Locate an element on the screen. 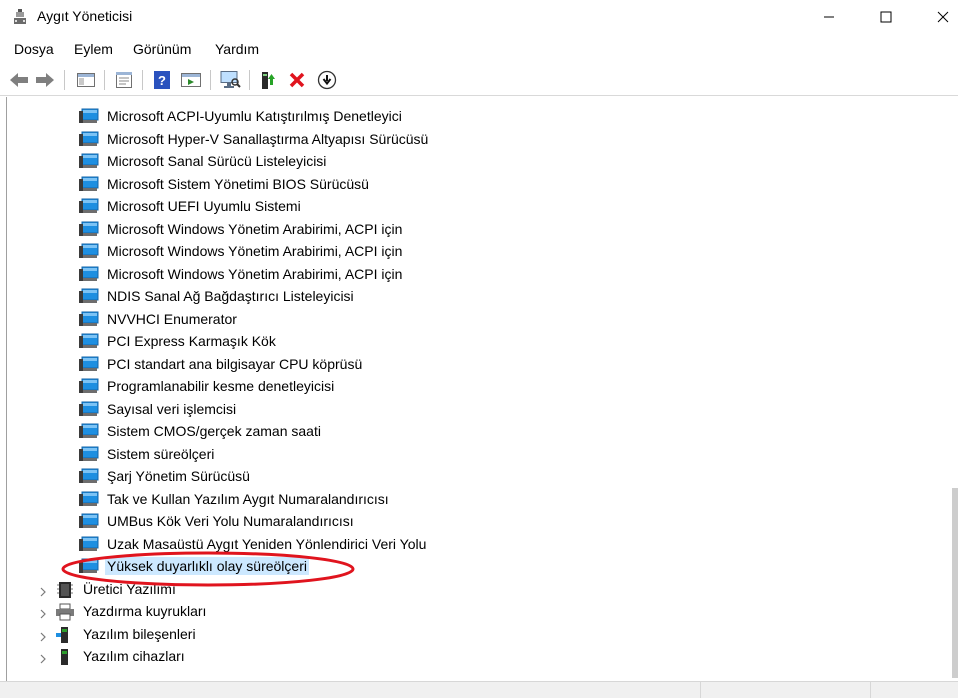 The height and width of the screenshot is (698, 958). close-button is located at coordinates (939, 17).